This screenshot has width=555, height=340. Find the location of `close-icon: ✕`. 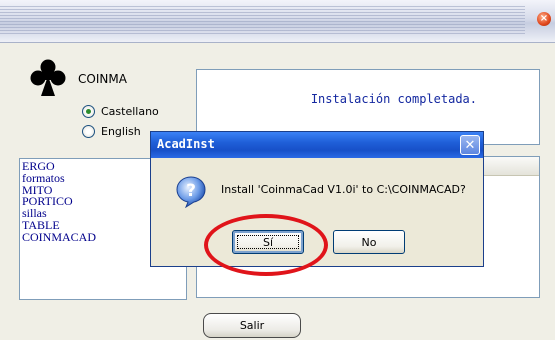

close-icon: ✕ is located at coordinates (470, 145).